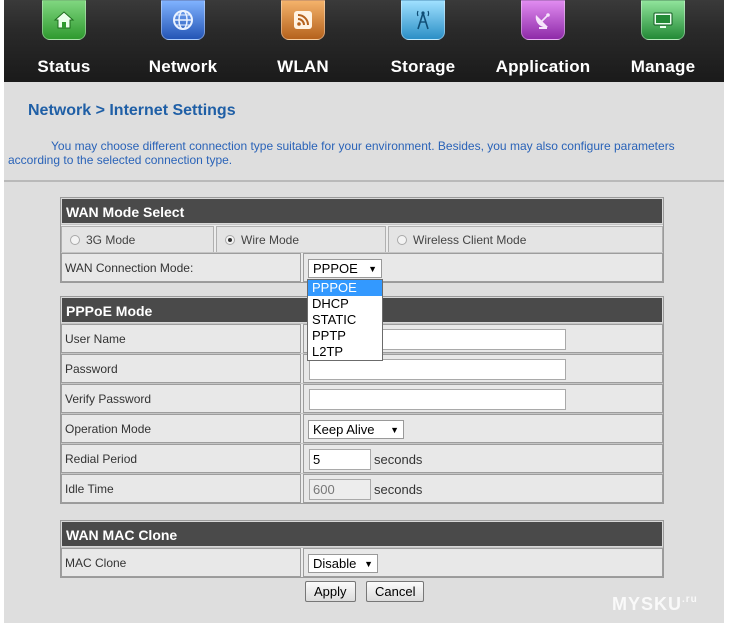 Image resolution: width=733 pixels, height=623 pixels. What do you see at coordinates (181, 428) in the screenshot?
I see `operation-mode-label: Operation Mode` at bounding box center [181, 428].